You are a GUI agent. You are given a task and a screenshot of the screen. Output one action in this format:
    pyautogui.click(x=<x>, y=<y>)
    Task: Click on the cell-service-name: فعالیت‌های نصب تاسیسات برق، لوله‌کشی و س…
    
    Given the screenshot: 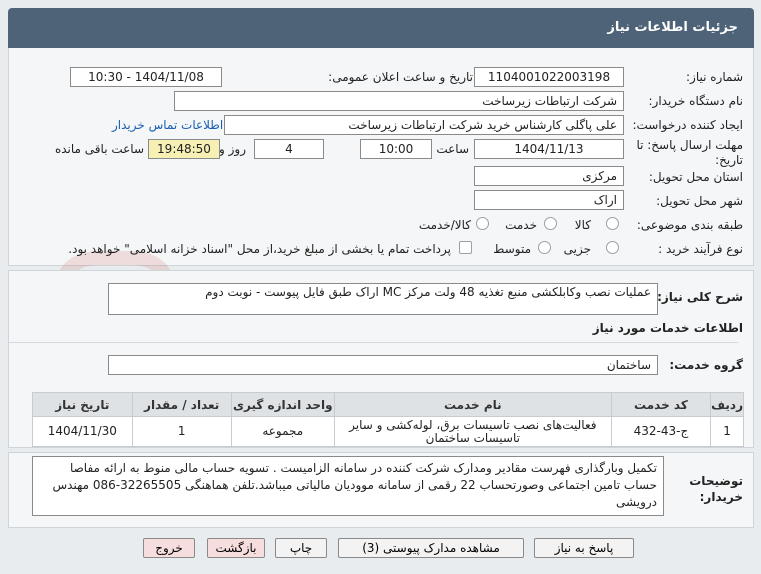 What is the action you would take?
    pyautogui.click(x=472, y=431)
    